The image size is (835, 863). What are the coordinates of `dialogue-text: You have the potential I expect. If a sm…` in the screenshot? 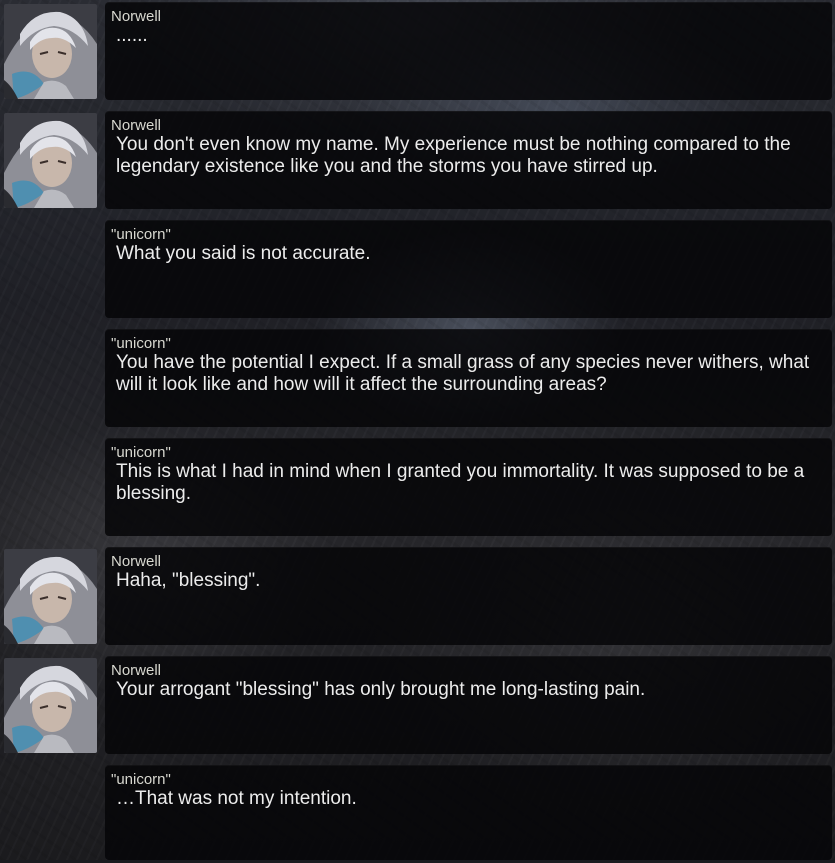 It's located at (463, 373).